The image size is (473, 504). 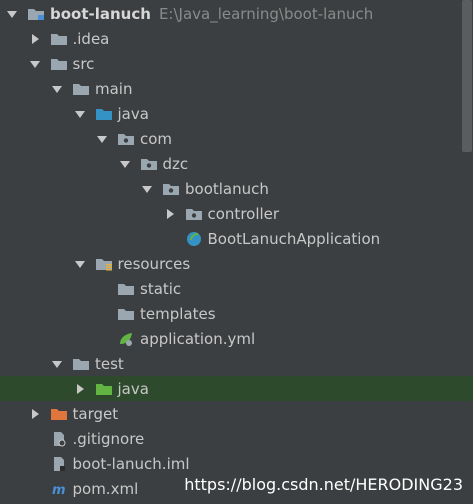 What do you see at coordinates (104, 389) in the screenshot?
I see `test-source-folder-icon` at bounding box center [104, 389].